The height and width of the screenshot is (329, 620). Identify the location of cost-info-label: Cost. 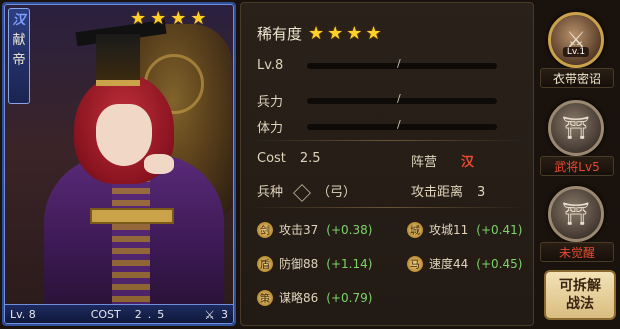
(271, 158).